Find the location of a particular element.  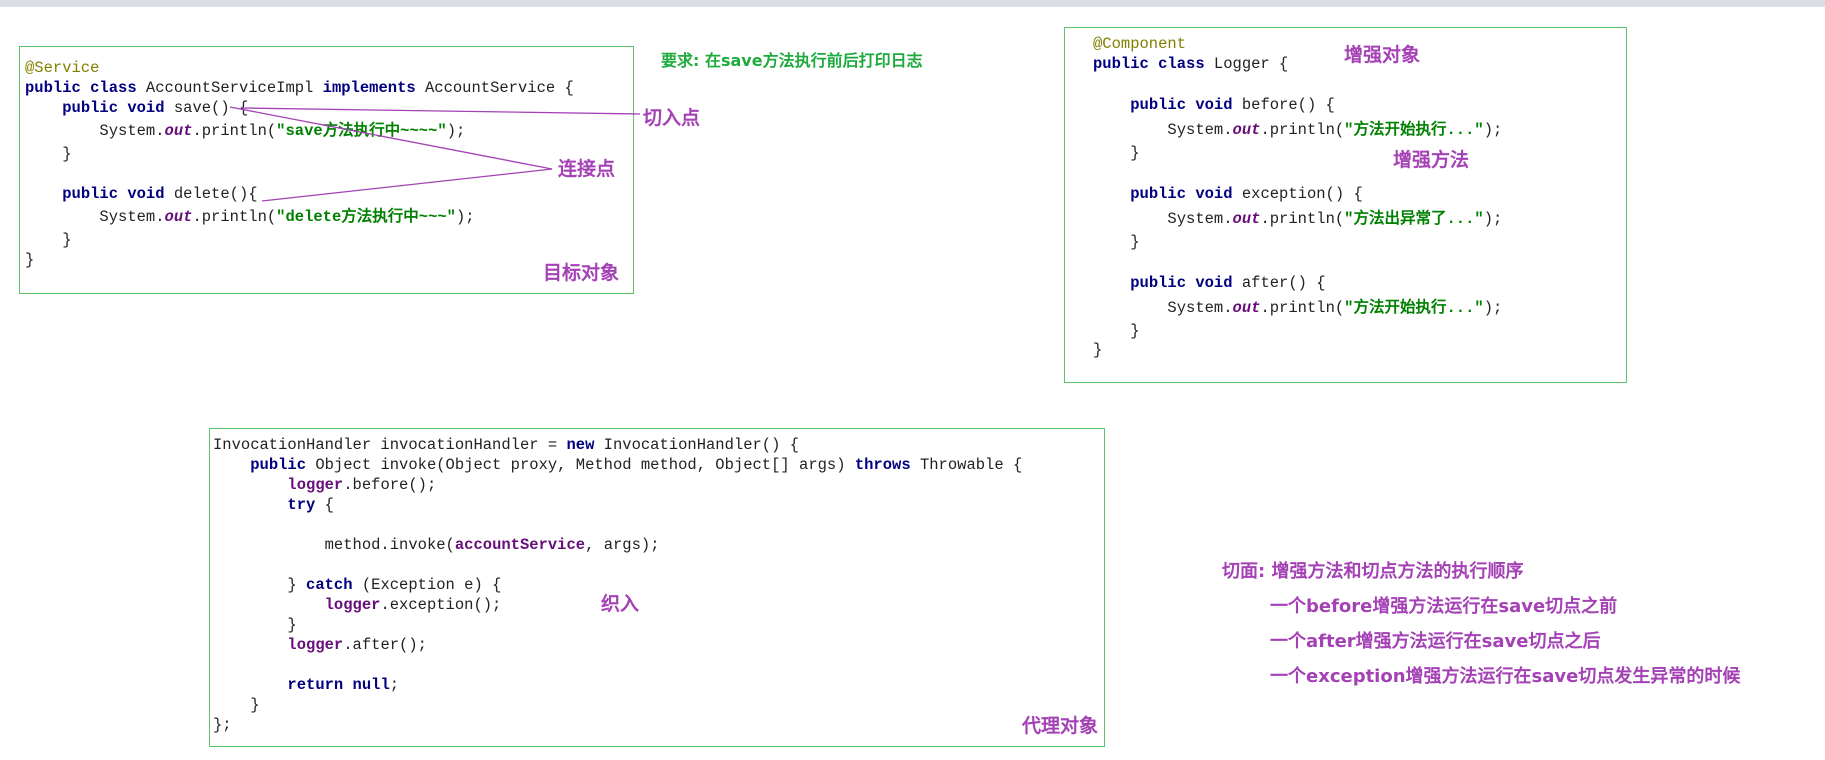

code-text: .after(); is located at coordinates (385, 645).